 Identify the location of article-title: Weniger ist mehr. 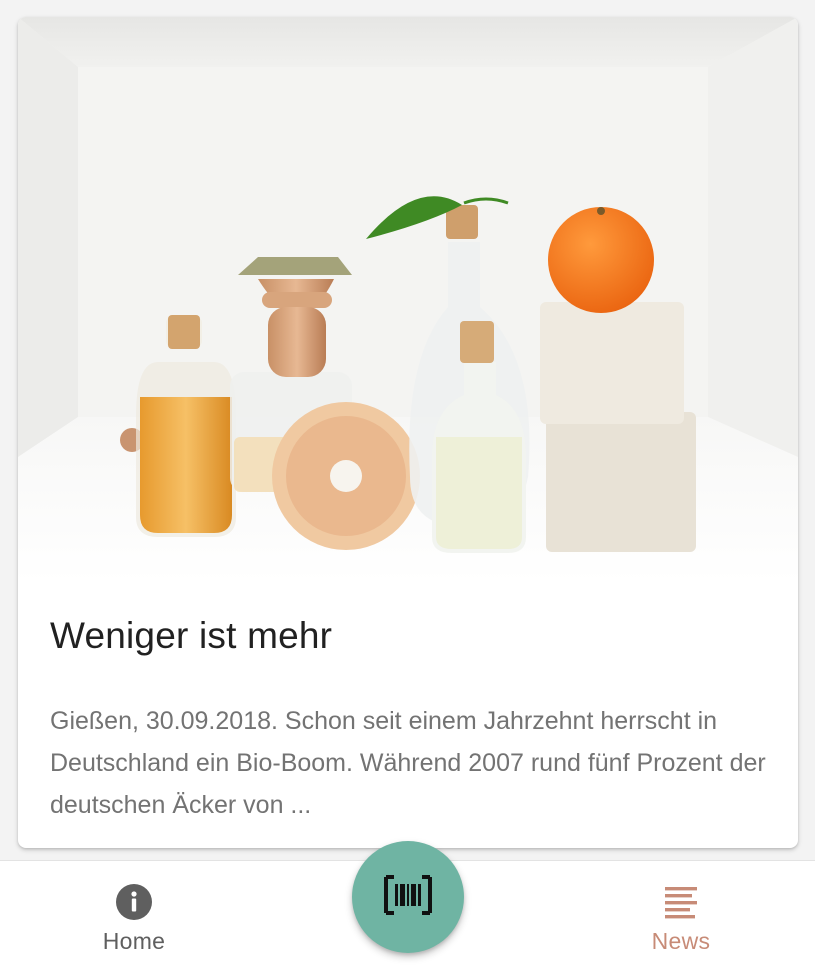
(191, 636).